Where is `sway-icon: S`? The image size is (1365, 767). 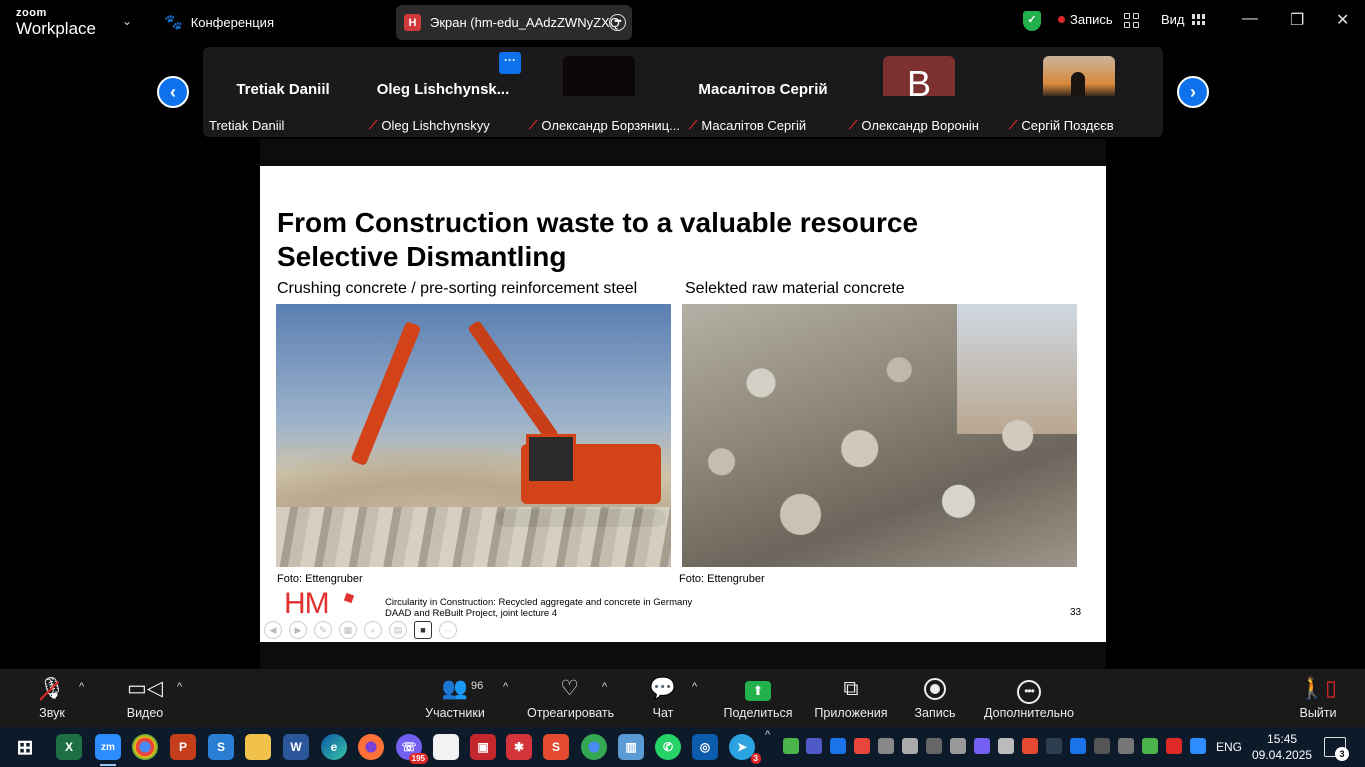 sway-icon: S is located at coordinates (221, 747).